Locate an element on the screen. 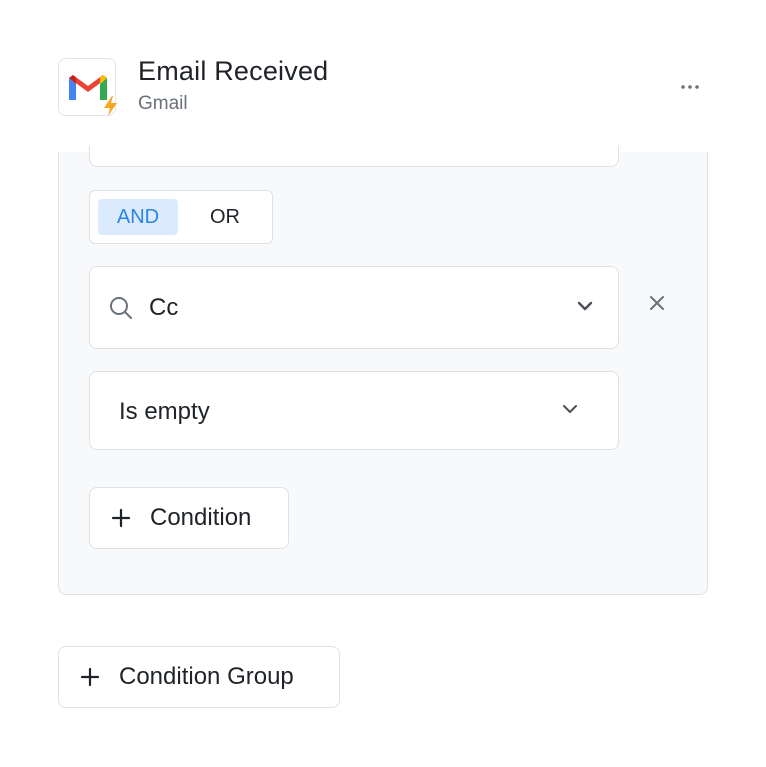 This screenshot has width=766, height=767. logic-toggle: AND OR is located at coordinates (181, 217).